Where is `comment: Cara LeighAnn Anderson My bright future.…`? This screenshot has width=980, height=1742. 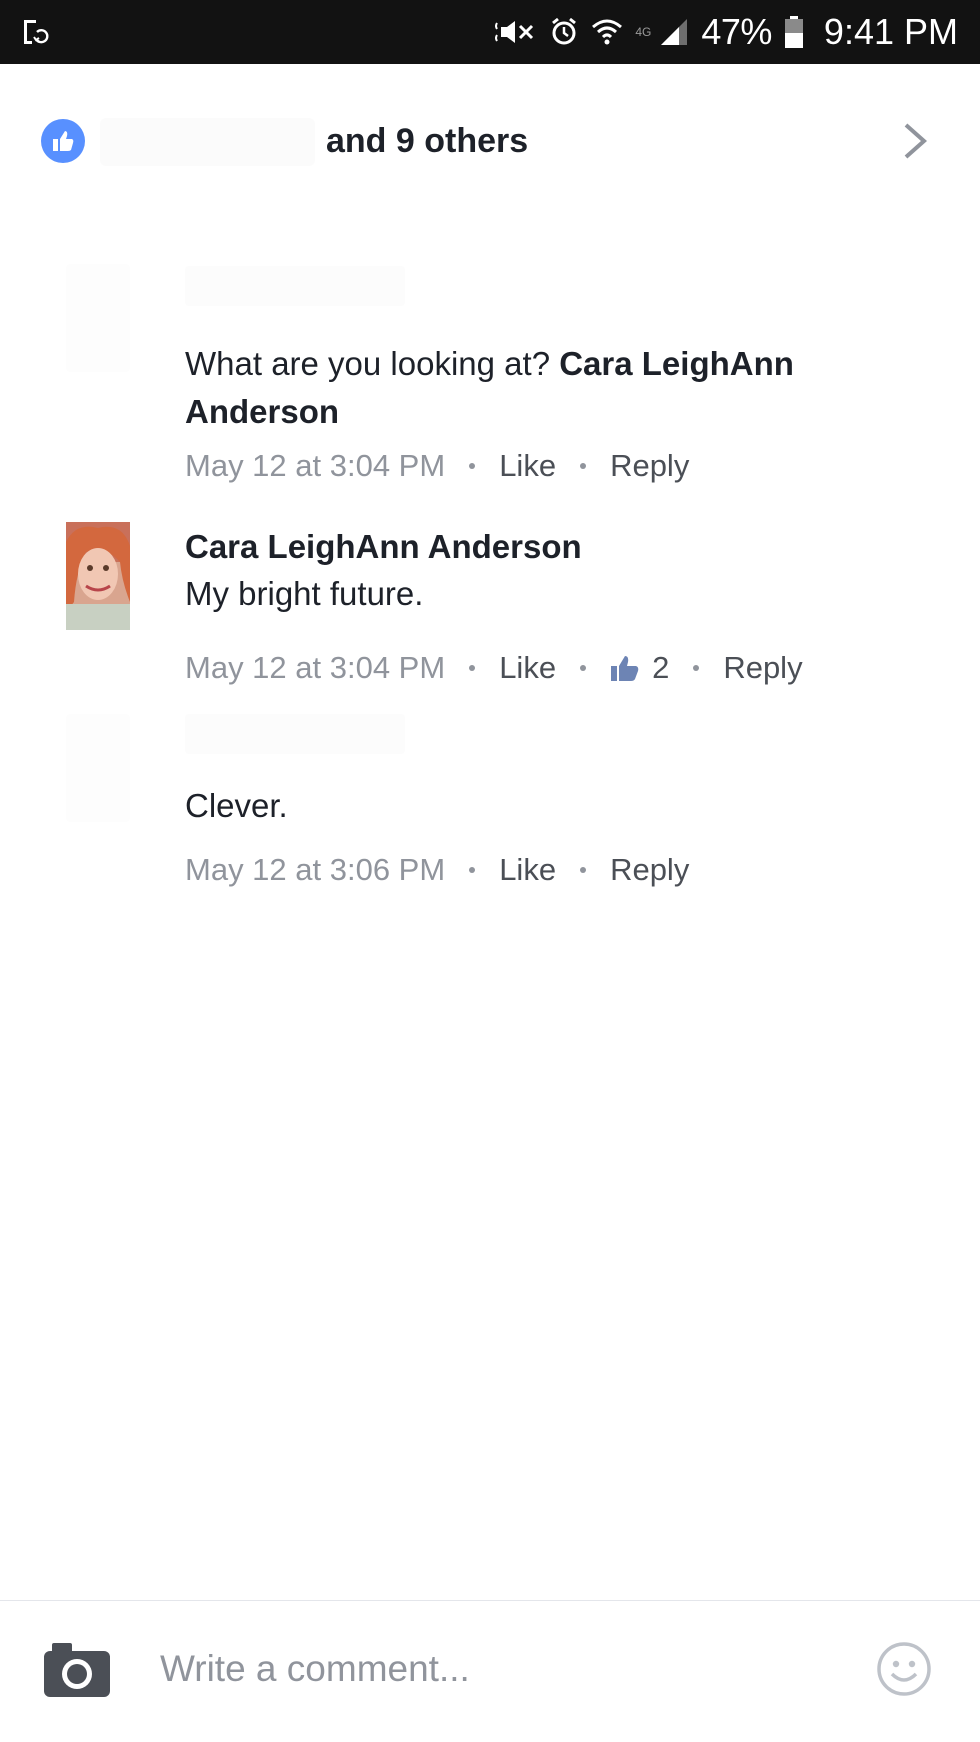
comment: Cara LeighAnn Anderson My bright future.… is located at coordinates (490, 569).